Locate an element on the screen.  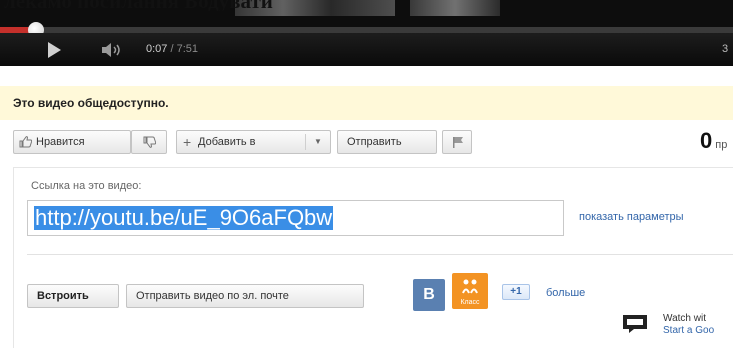
vk-share-icon: B is located at coordinates (429, 295).